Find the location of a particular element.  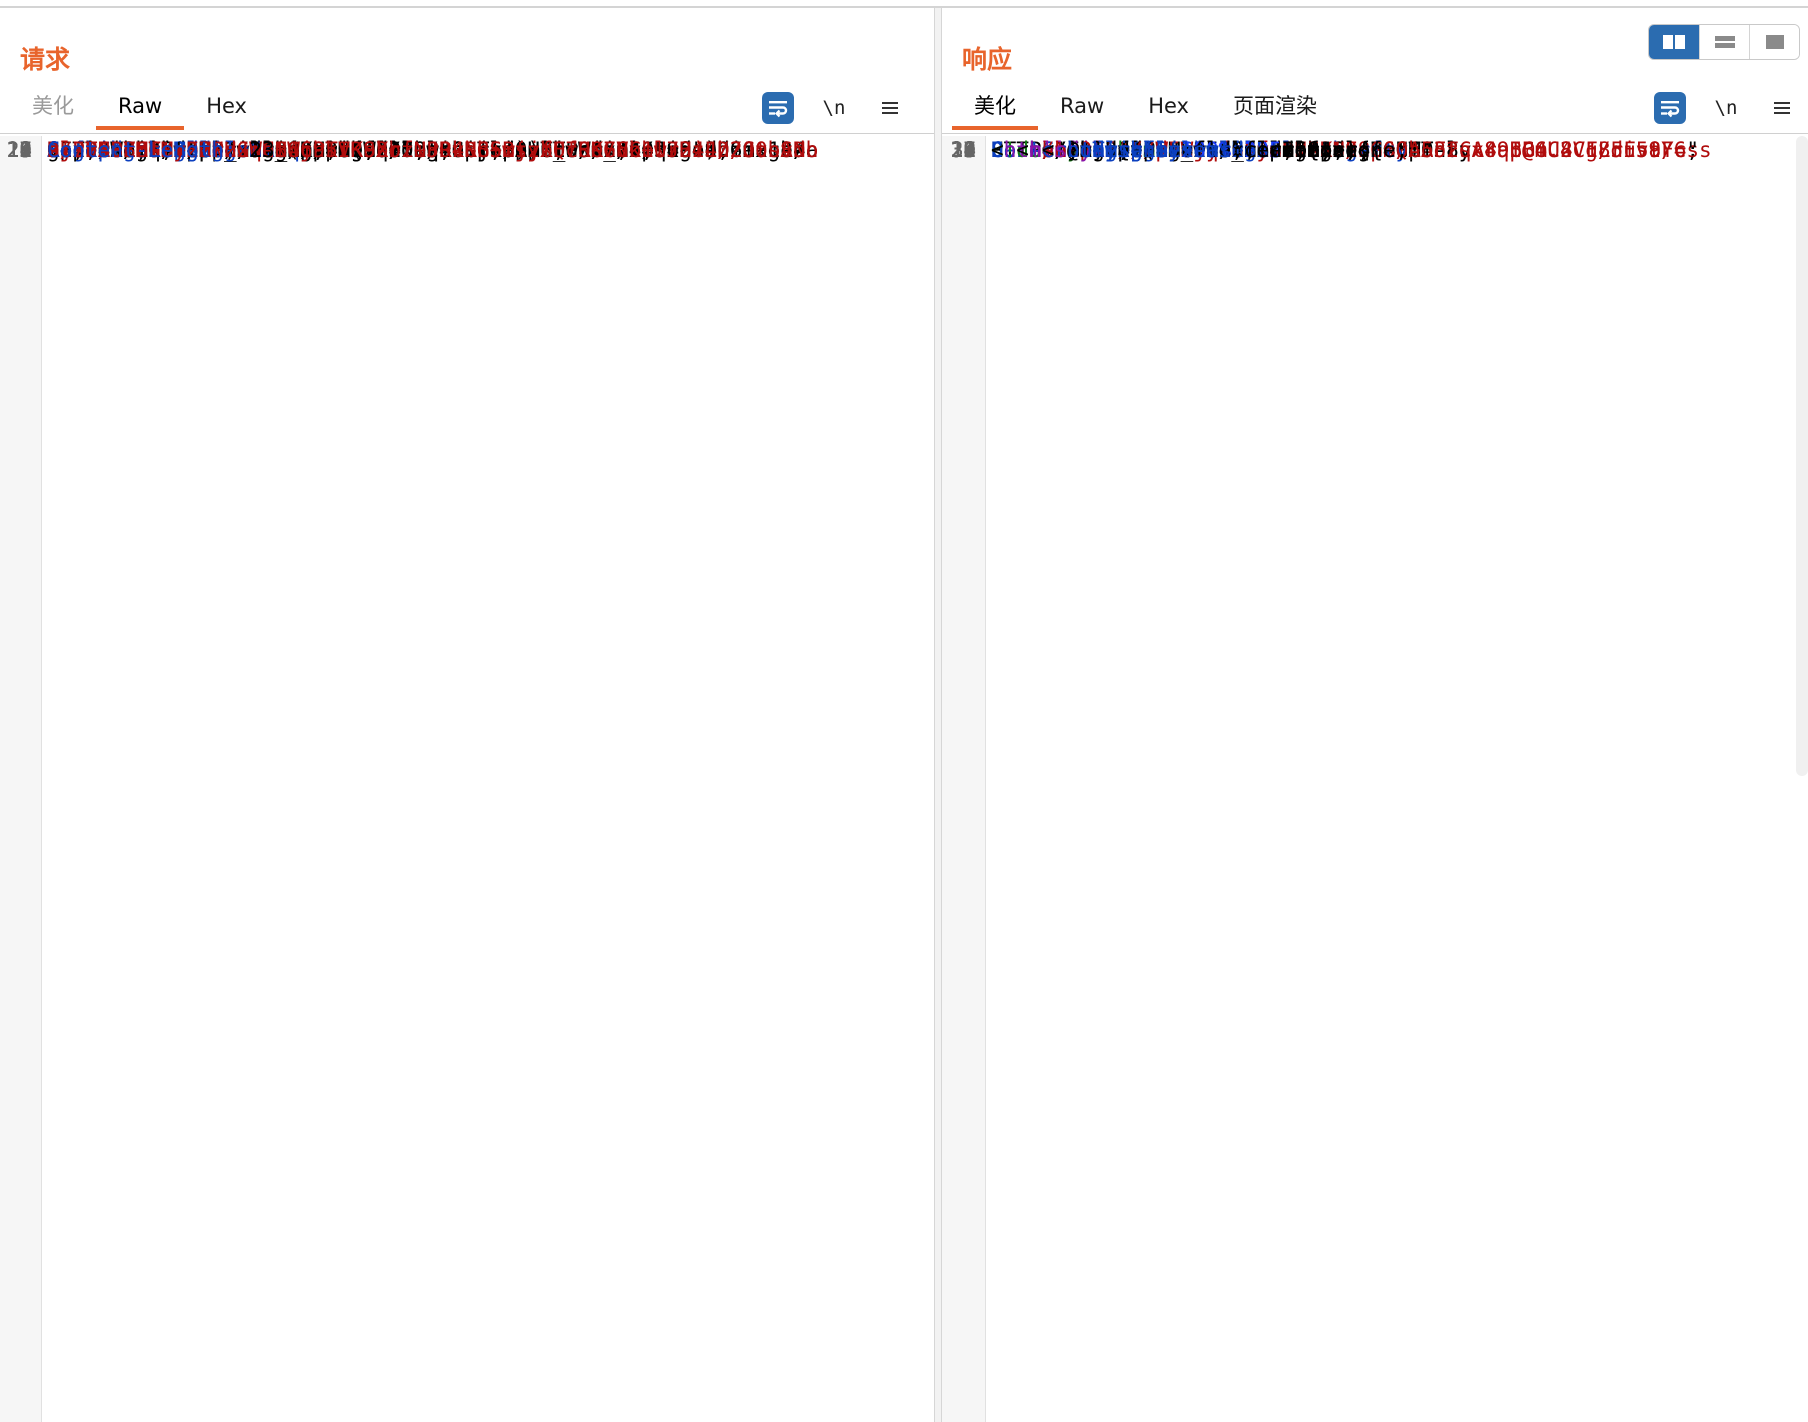

line-number: 39 is located at coordinates (963, 150).